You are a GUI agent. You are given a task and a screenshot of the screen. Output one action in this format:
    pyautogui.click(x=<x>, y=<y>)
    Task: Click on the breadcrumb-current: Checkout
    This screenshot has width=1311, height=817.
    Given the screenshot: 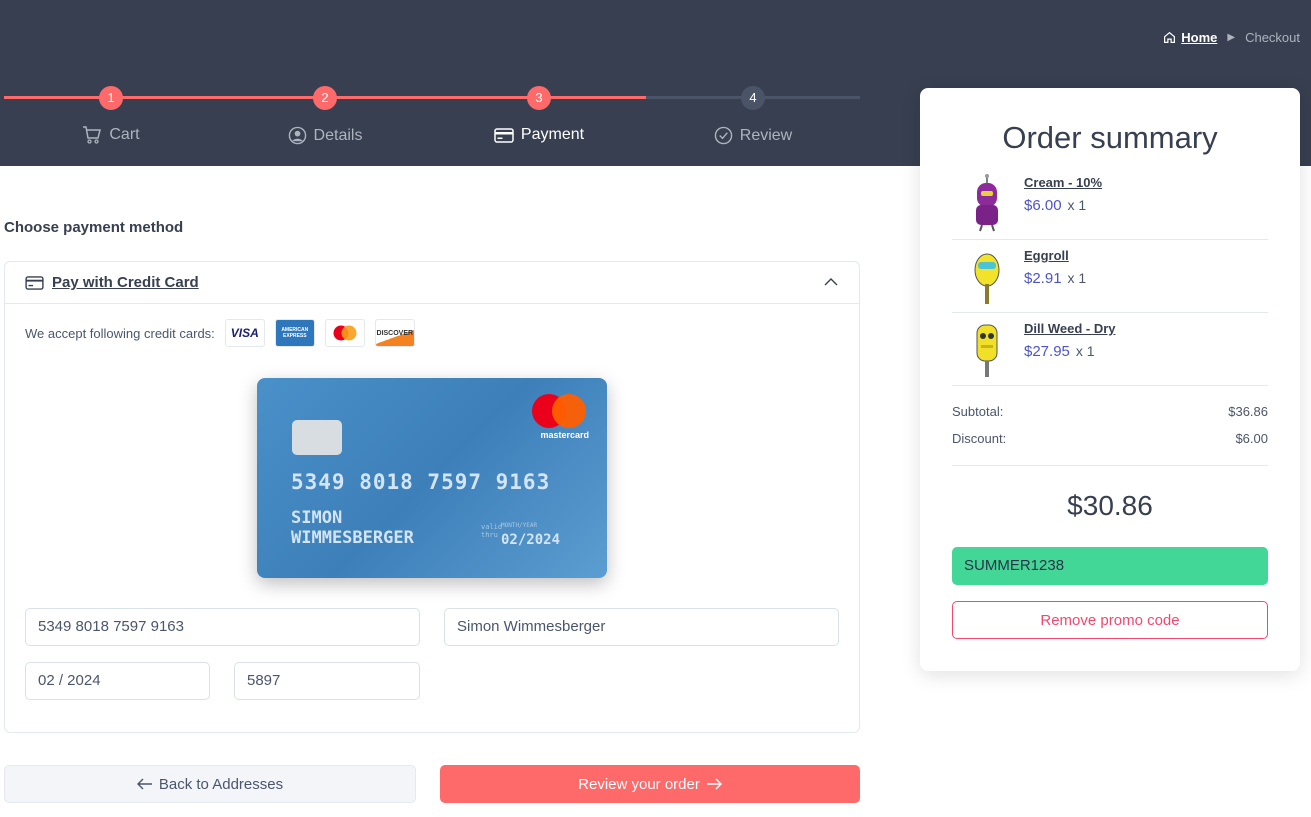 What is the action you would take?
    pyautogui.click(x=1272, y=37)
    